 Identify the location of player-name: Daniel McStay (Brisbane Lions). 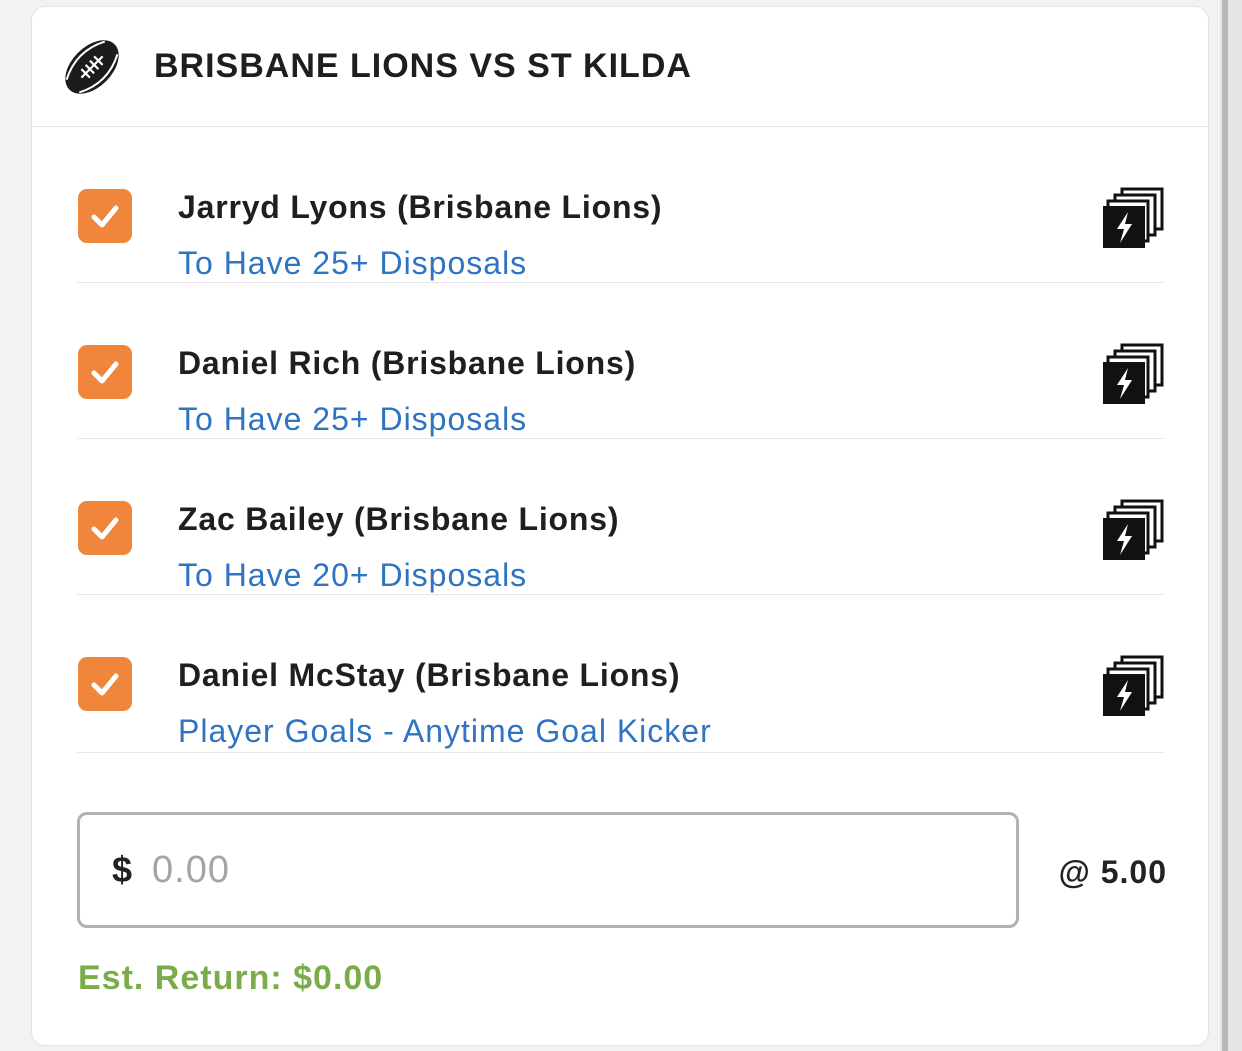
(429, 675).